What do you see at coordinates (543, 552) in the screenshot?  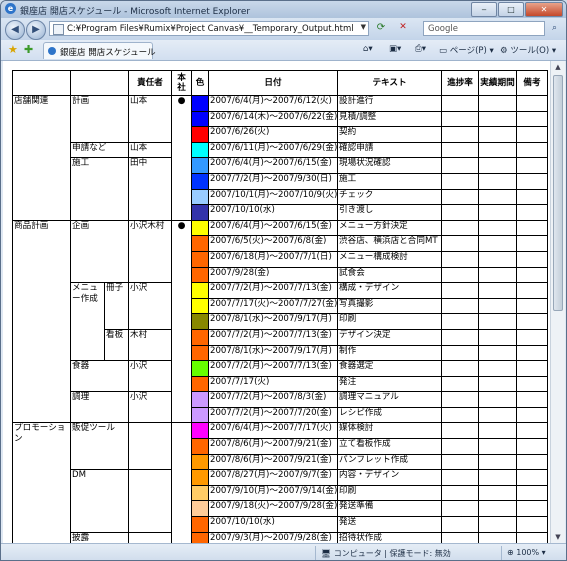 I see `zoom-chevron-icon: ▾` at bounding box center [543, 552].